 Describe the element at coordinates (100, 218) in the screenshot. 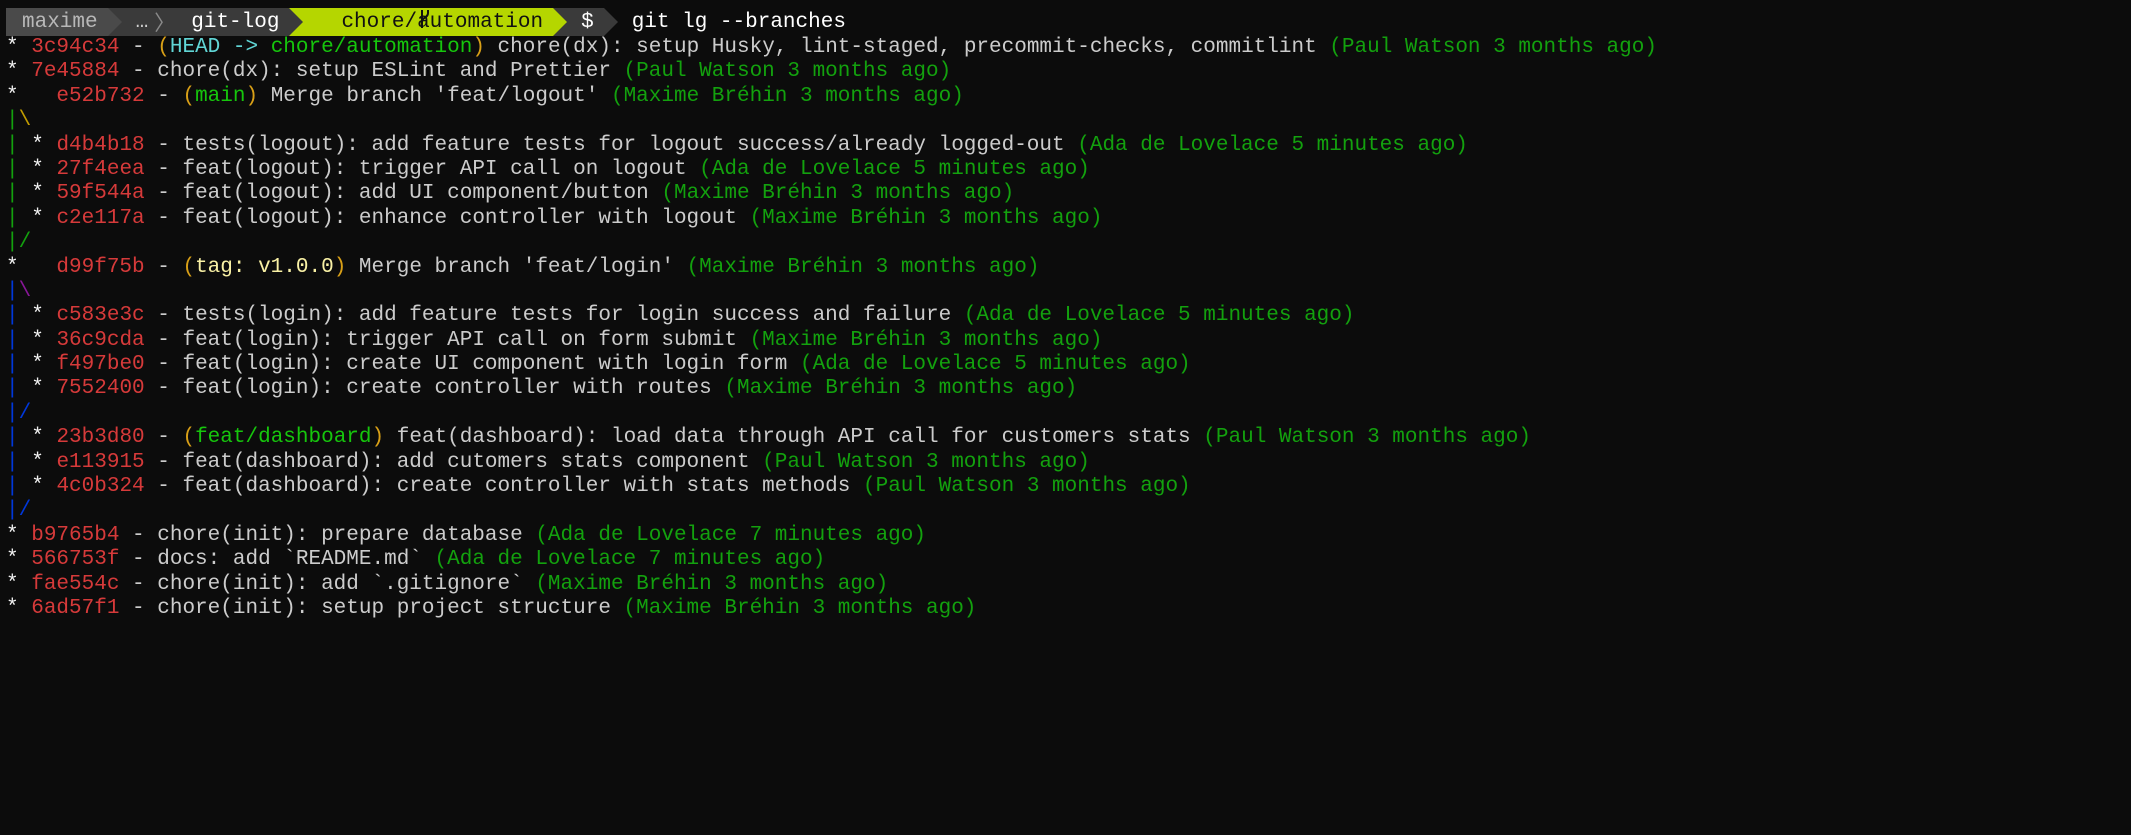

I see `commit-hash: c2e117a` at that location.